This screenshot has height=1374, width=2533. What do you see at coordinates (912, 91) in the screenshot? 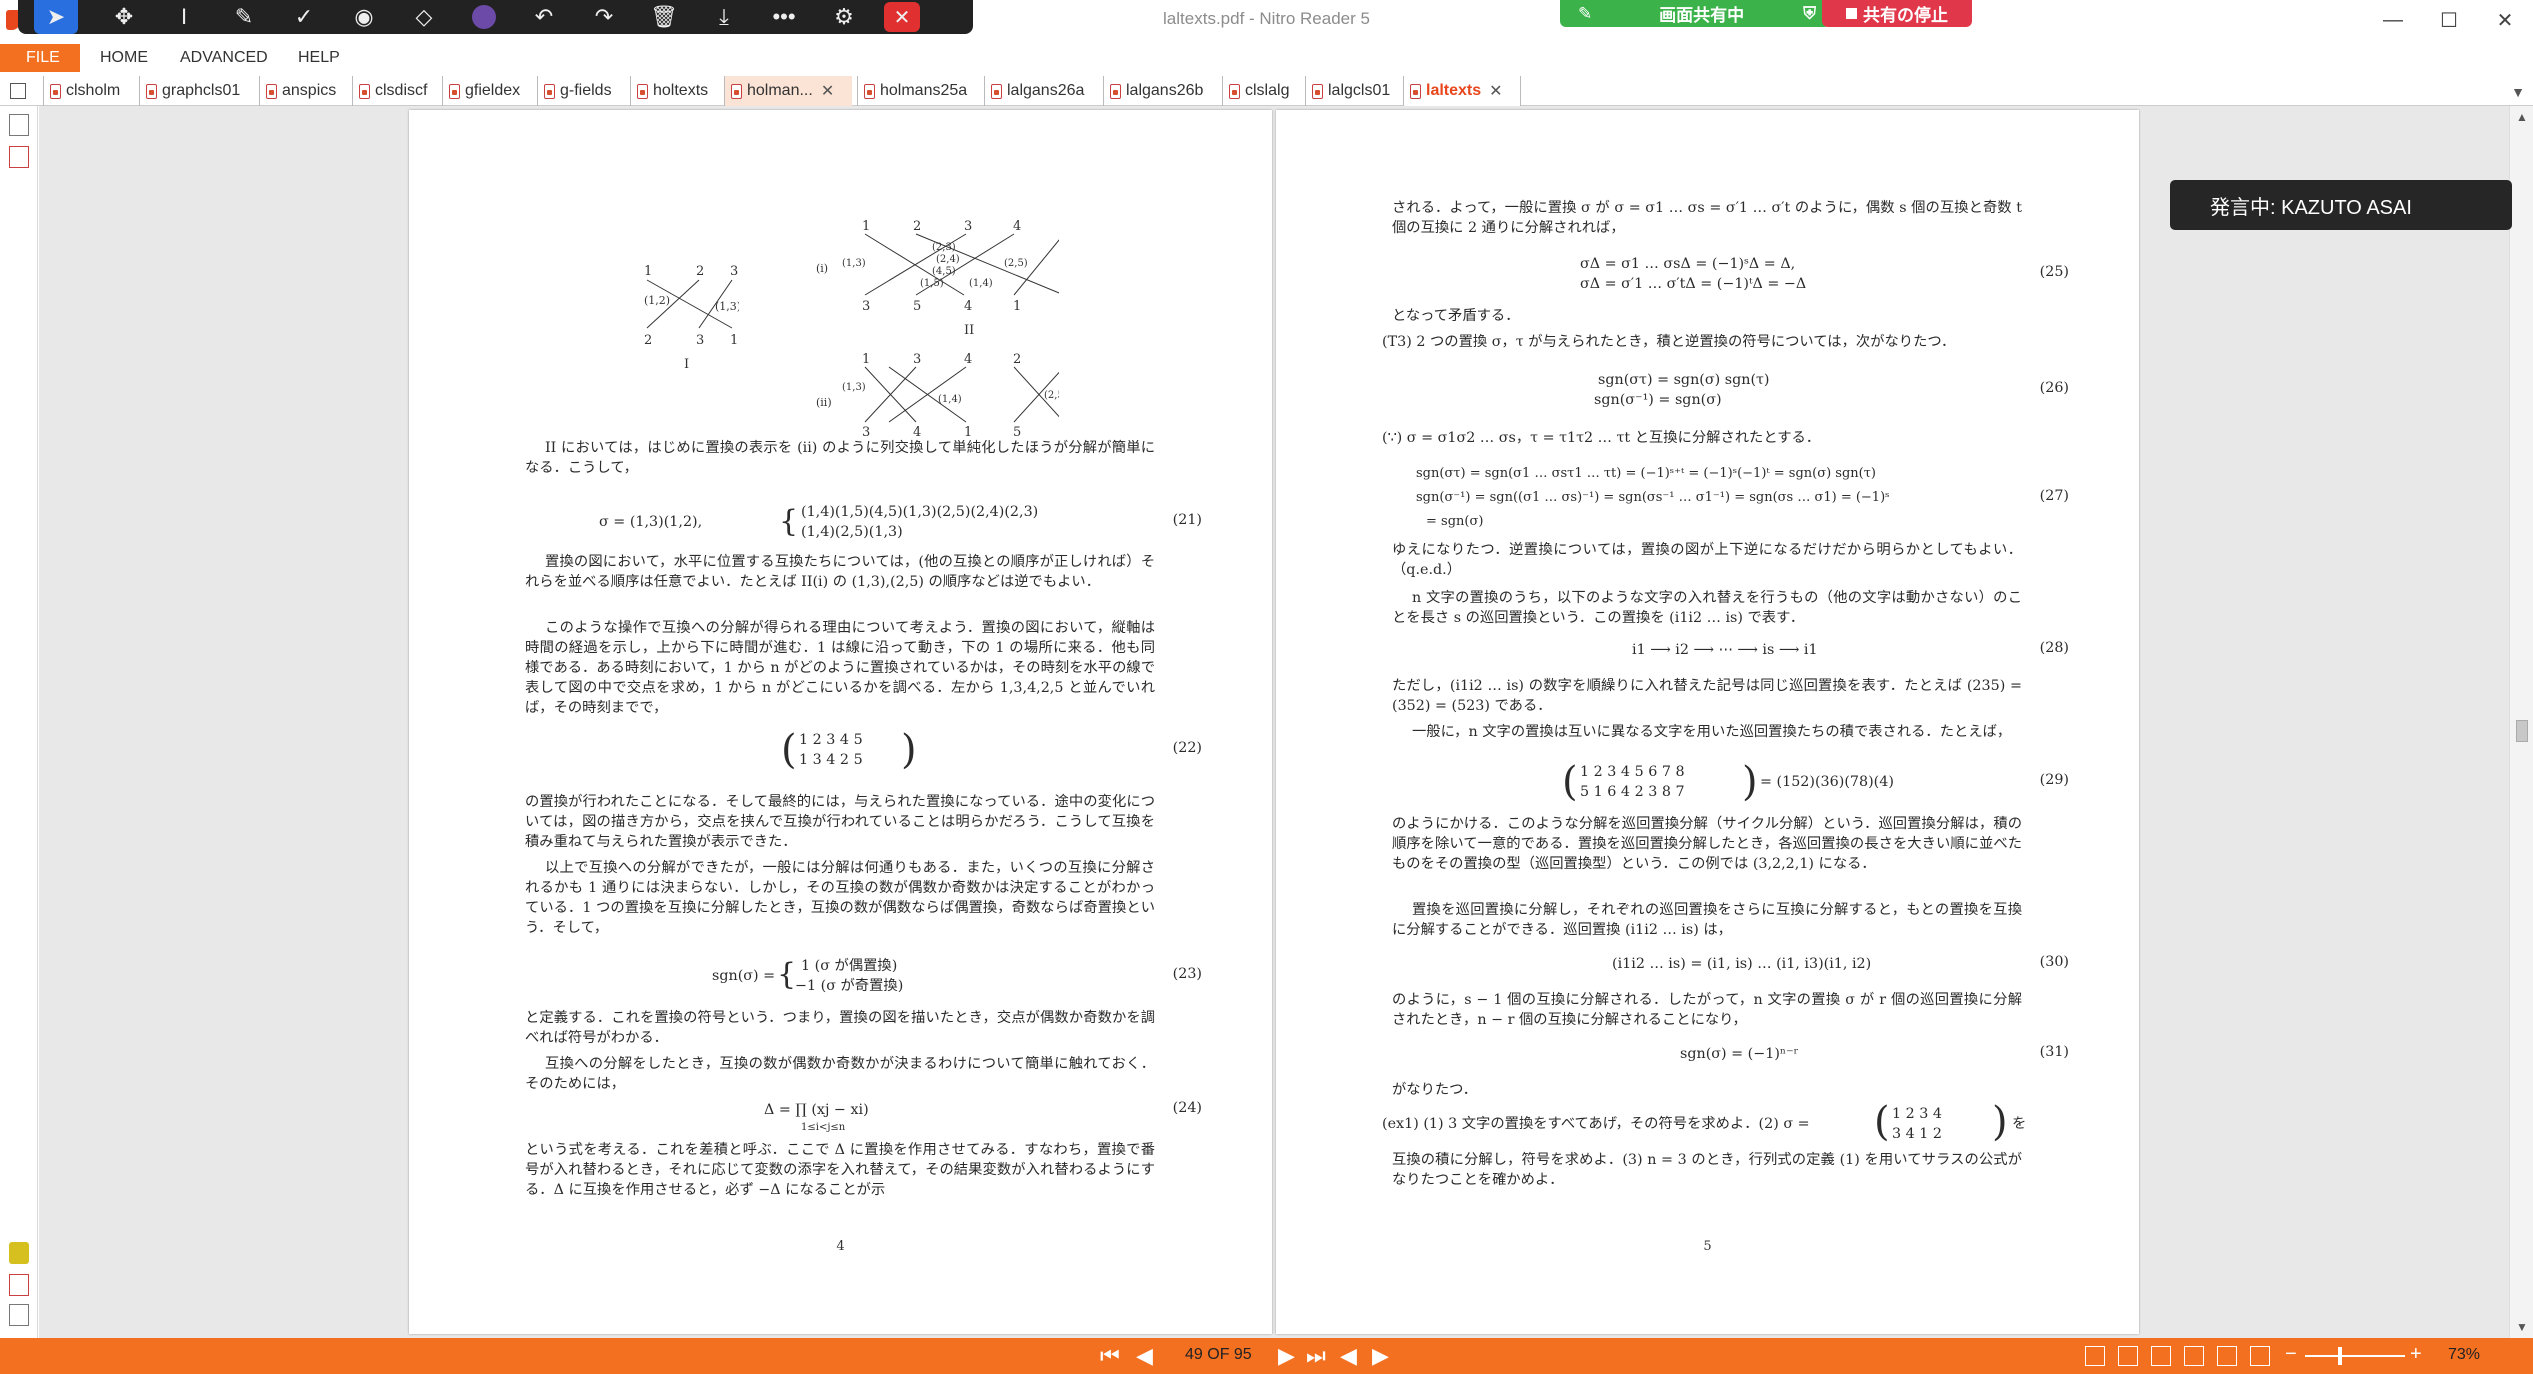
I see `tab-holmans25a: holmans25a` at bounding box center [912, 91].